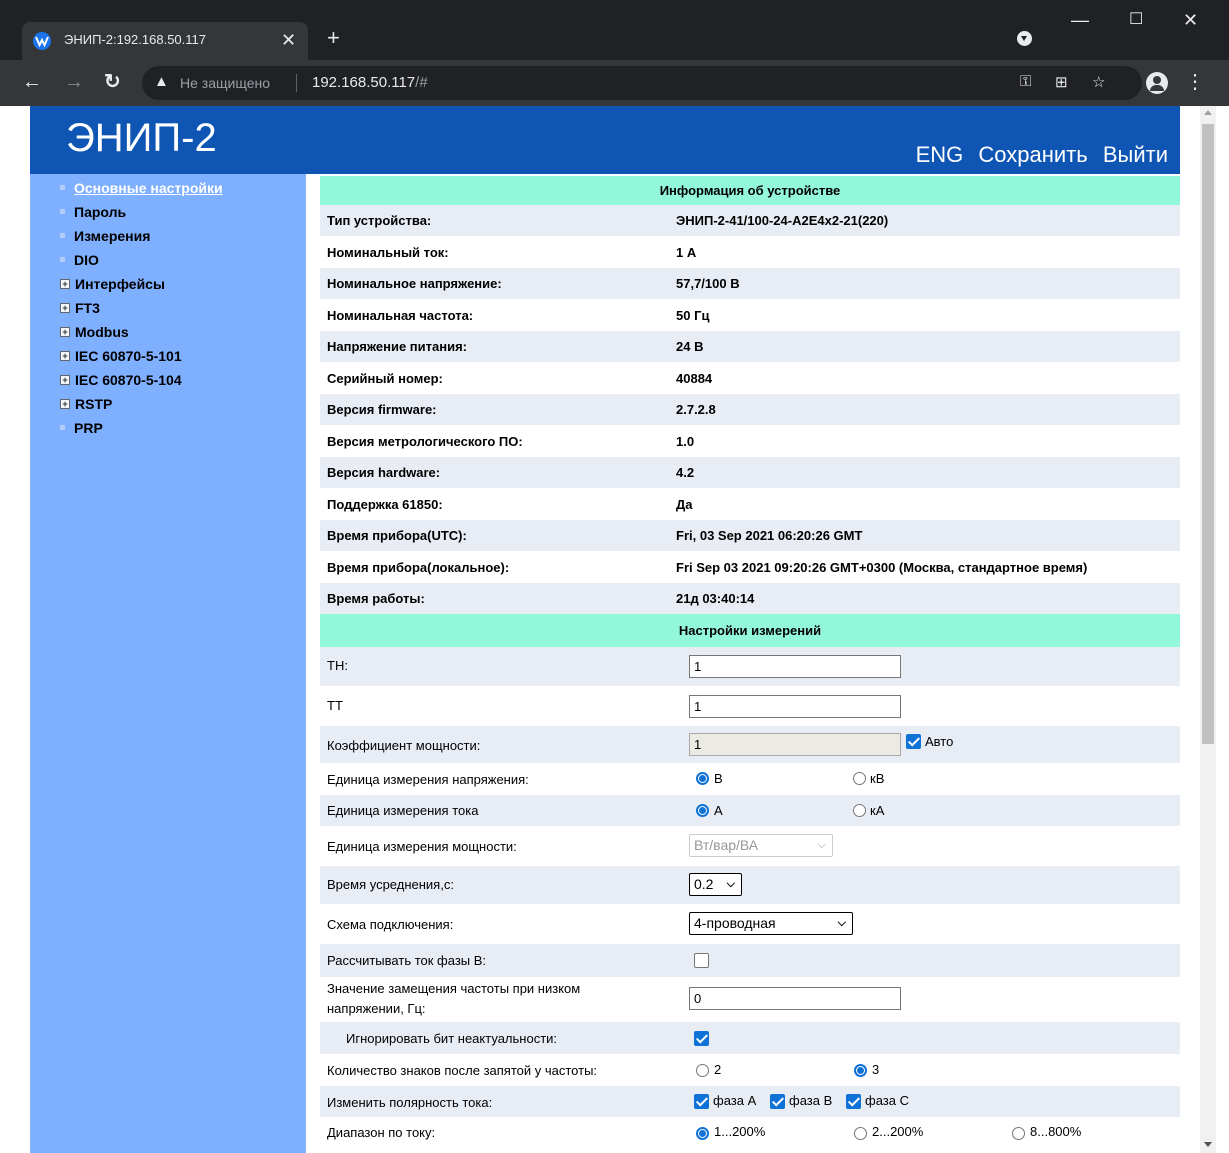 The height and width of the screenshot is (1153, 1229). Describe the element at coordinates (1208, 1144) in the screenshot. I see `scroll-down-icon` at that location.